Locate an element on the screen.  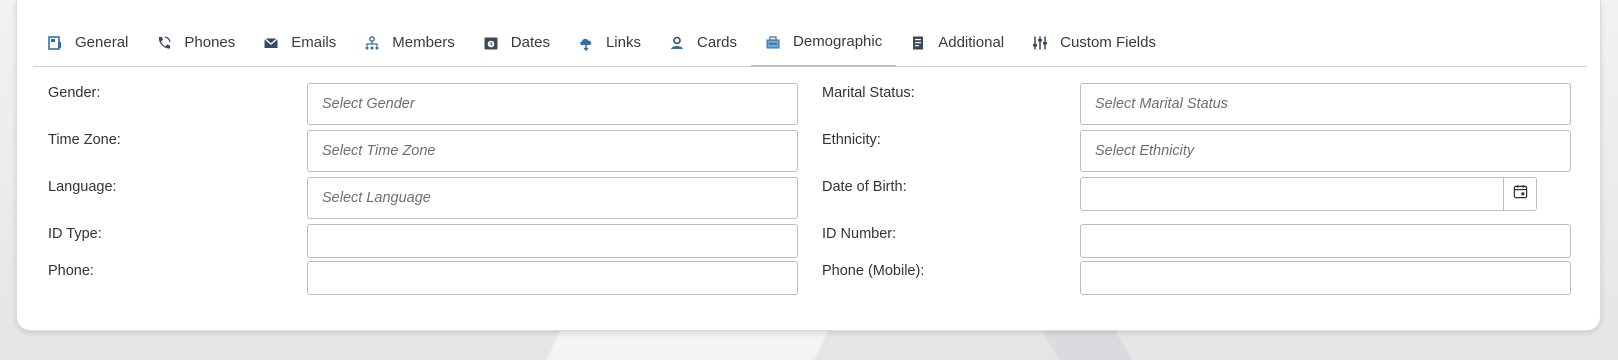
tab-members: Members is located at coordinates (409, 42).